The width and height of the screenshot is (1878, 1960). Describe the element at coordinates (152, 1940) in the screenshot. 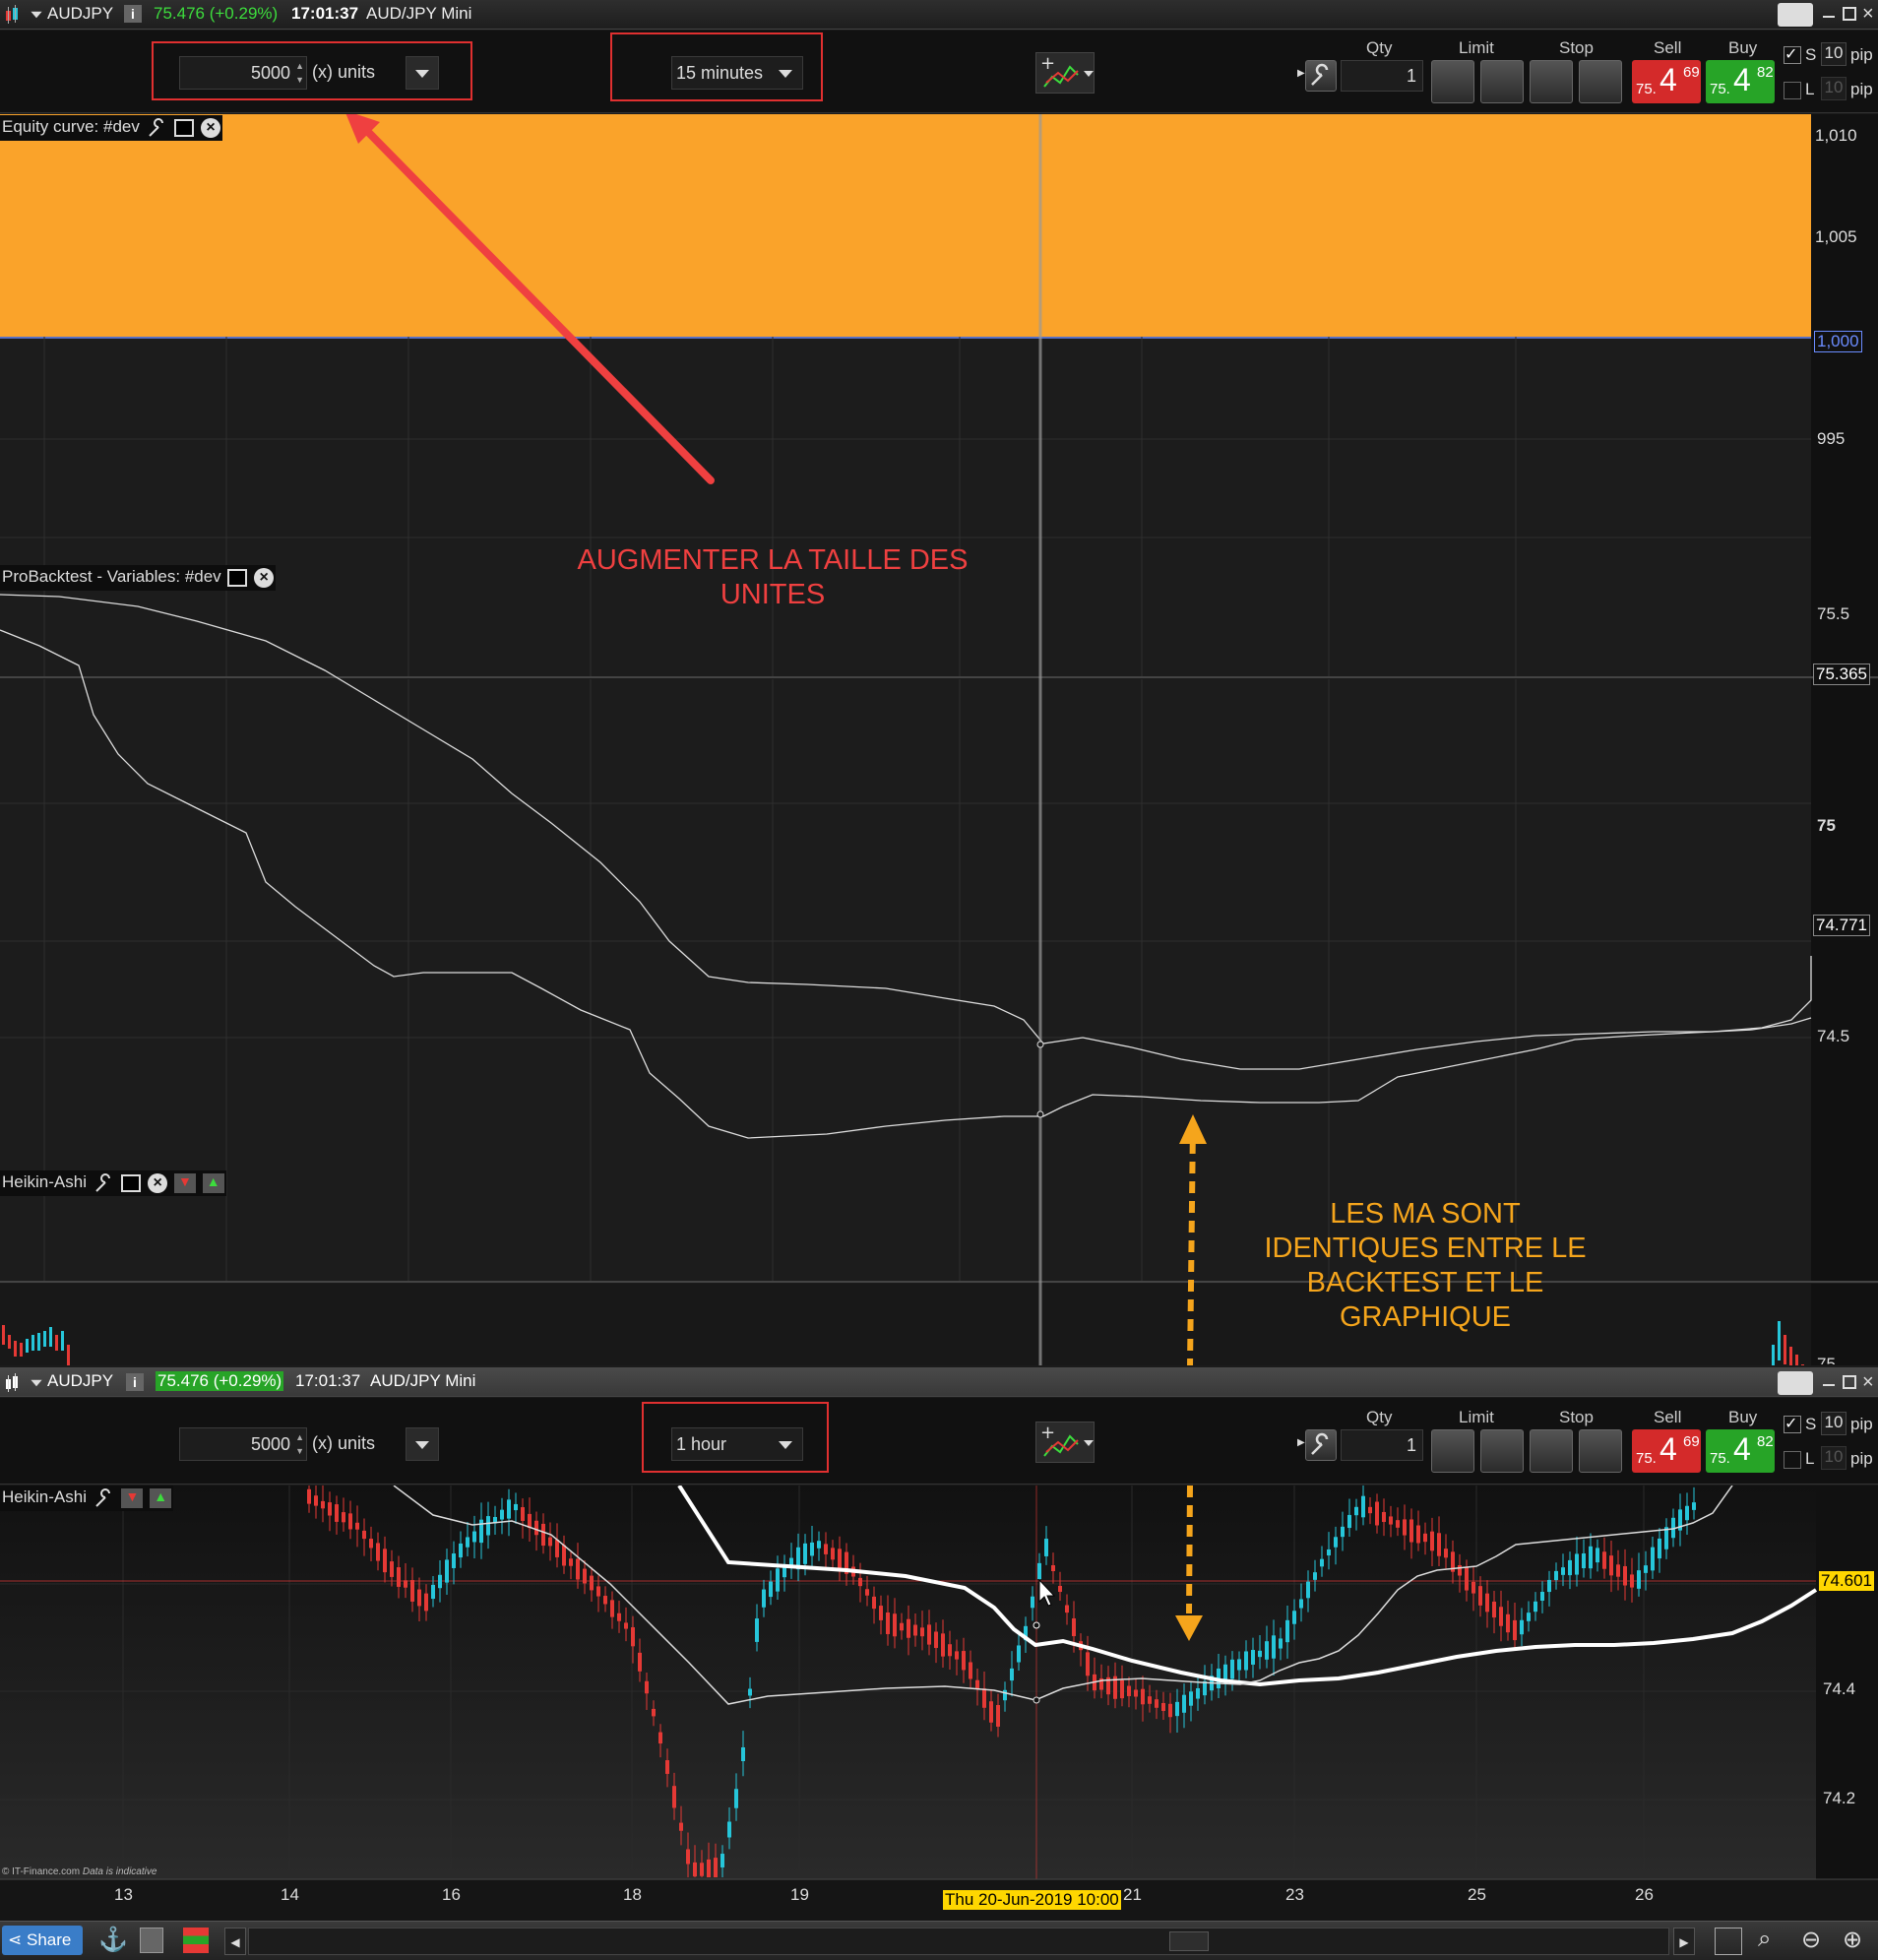

I see `list-icon` at that location.